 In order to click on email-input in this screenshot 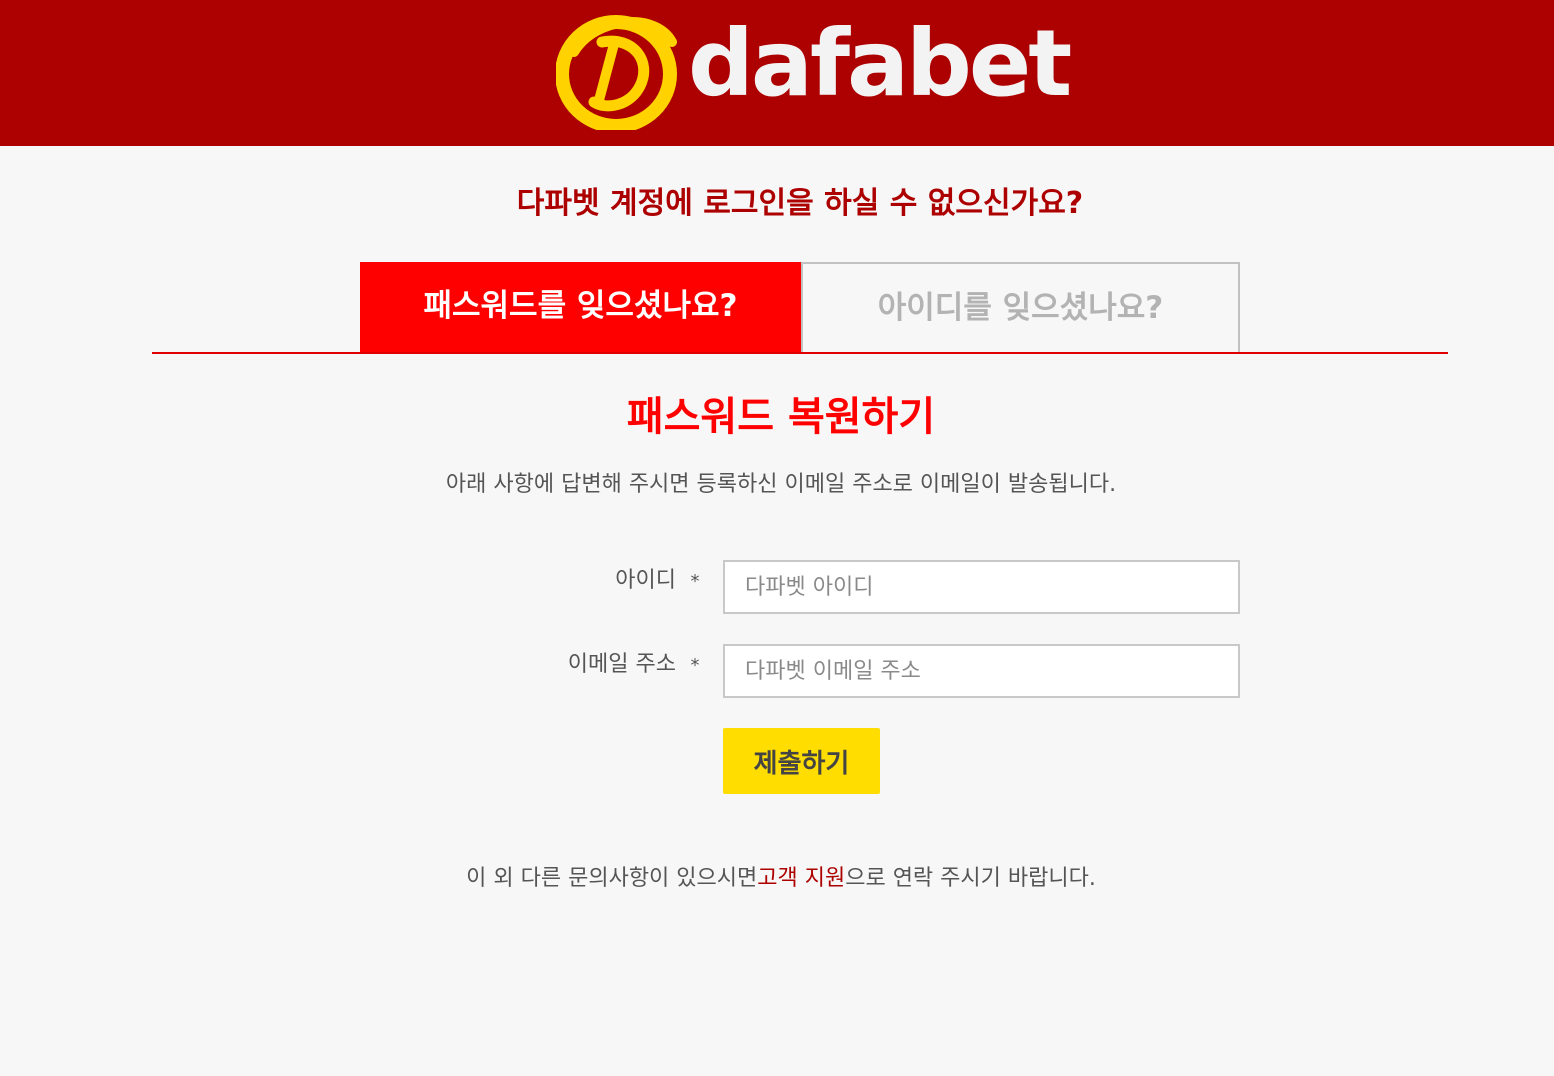, I will do `click(981, 671)`.